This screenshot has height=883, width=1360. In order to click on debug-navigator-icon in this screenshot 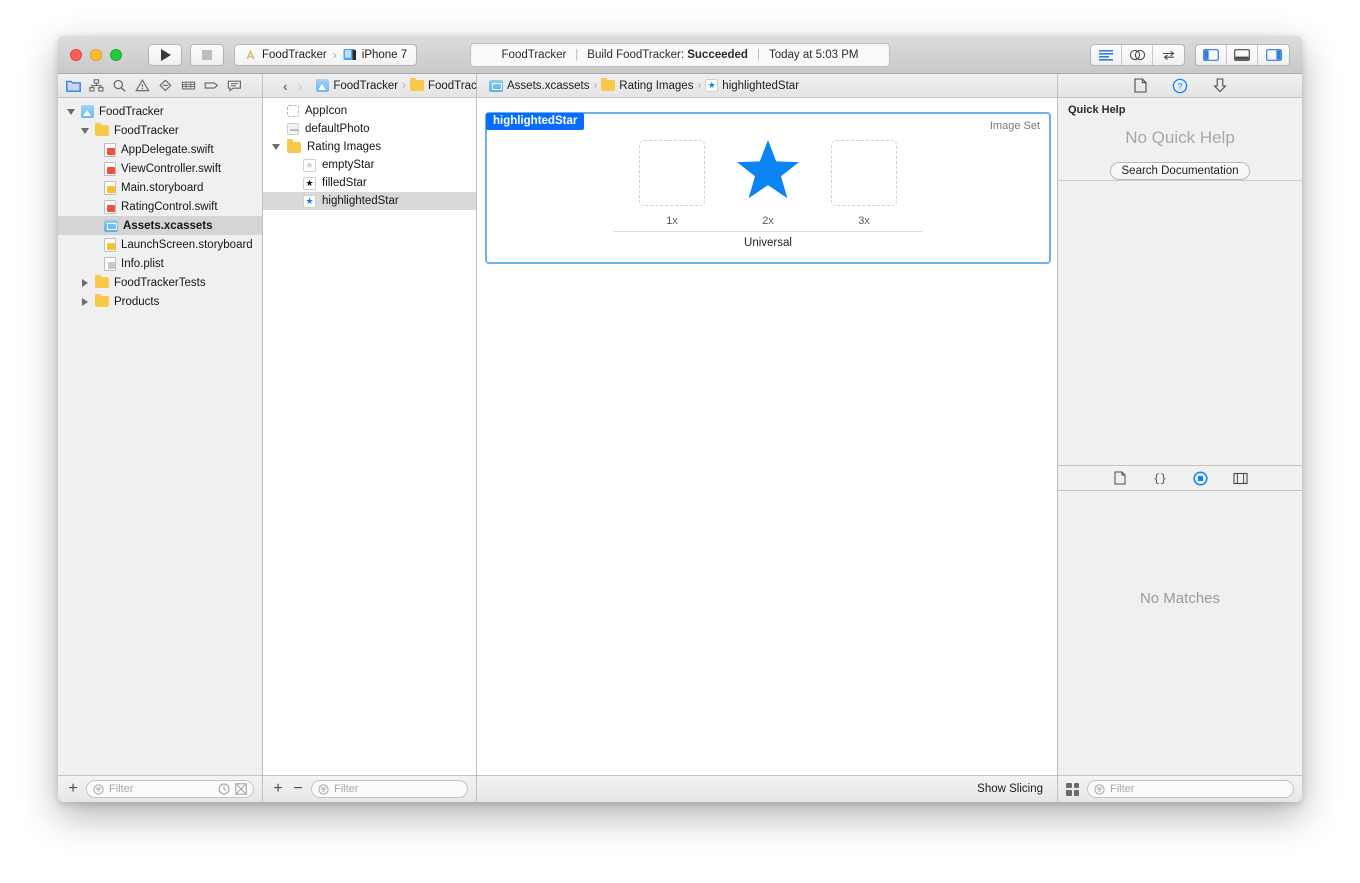, I will do `click(188, 86)`.